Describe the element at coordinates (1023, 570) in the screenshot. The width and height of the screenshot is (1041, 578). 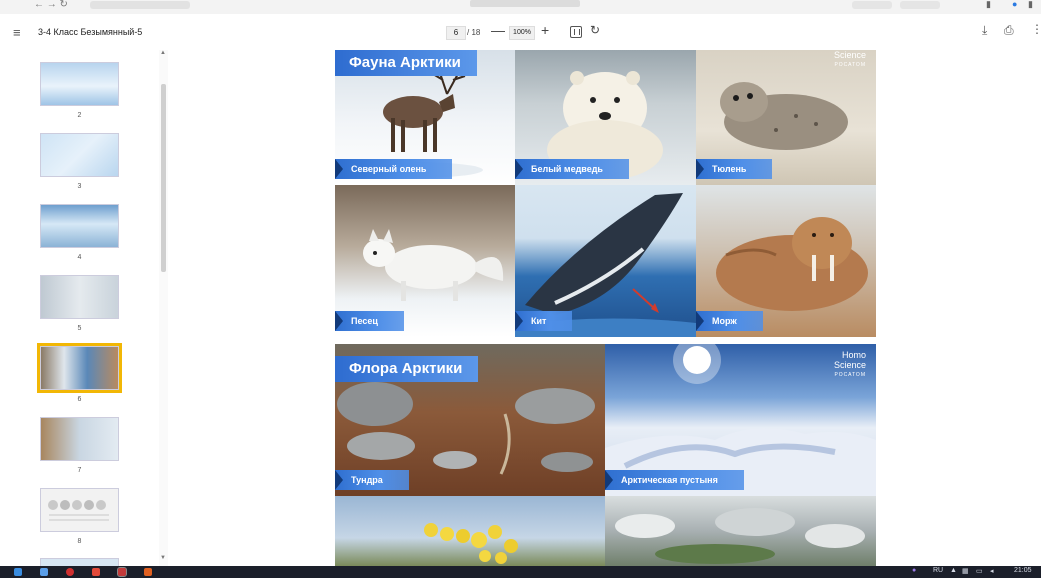
I see `clock: 21:05` at that location.